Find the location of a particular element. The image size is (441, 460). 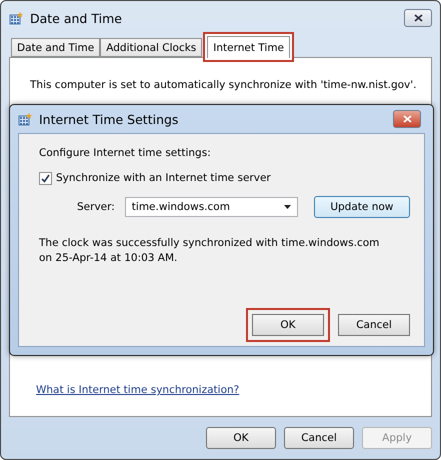

tab: Additional Clocks is located at coordinates (151, 47).